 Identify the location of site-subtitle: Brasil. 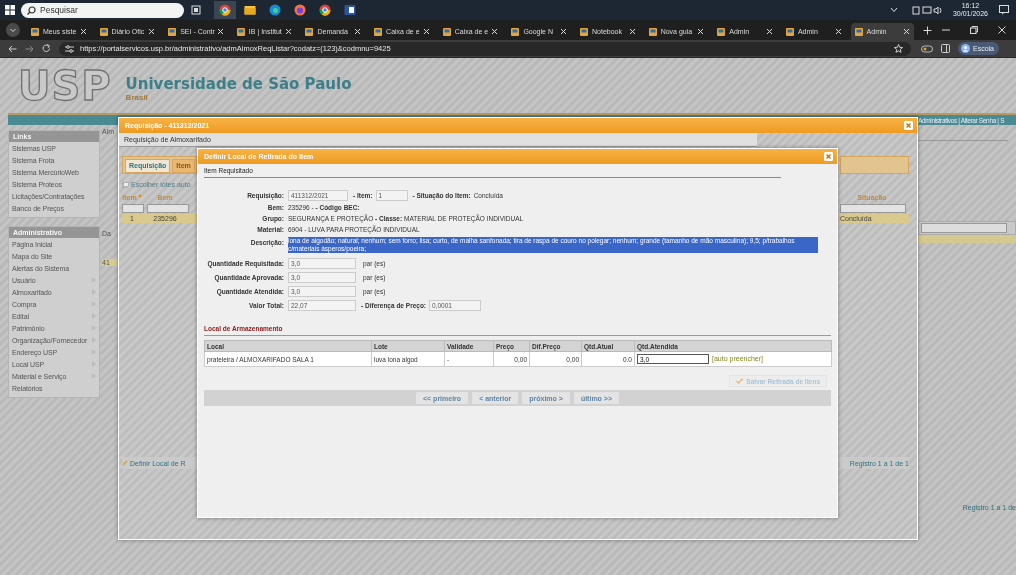
(137, 97).